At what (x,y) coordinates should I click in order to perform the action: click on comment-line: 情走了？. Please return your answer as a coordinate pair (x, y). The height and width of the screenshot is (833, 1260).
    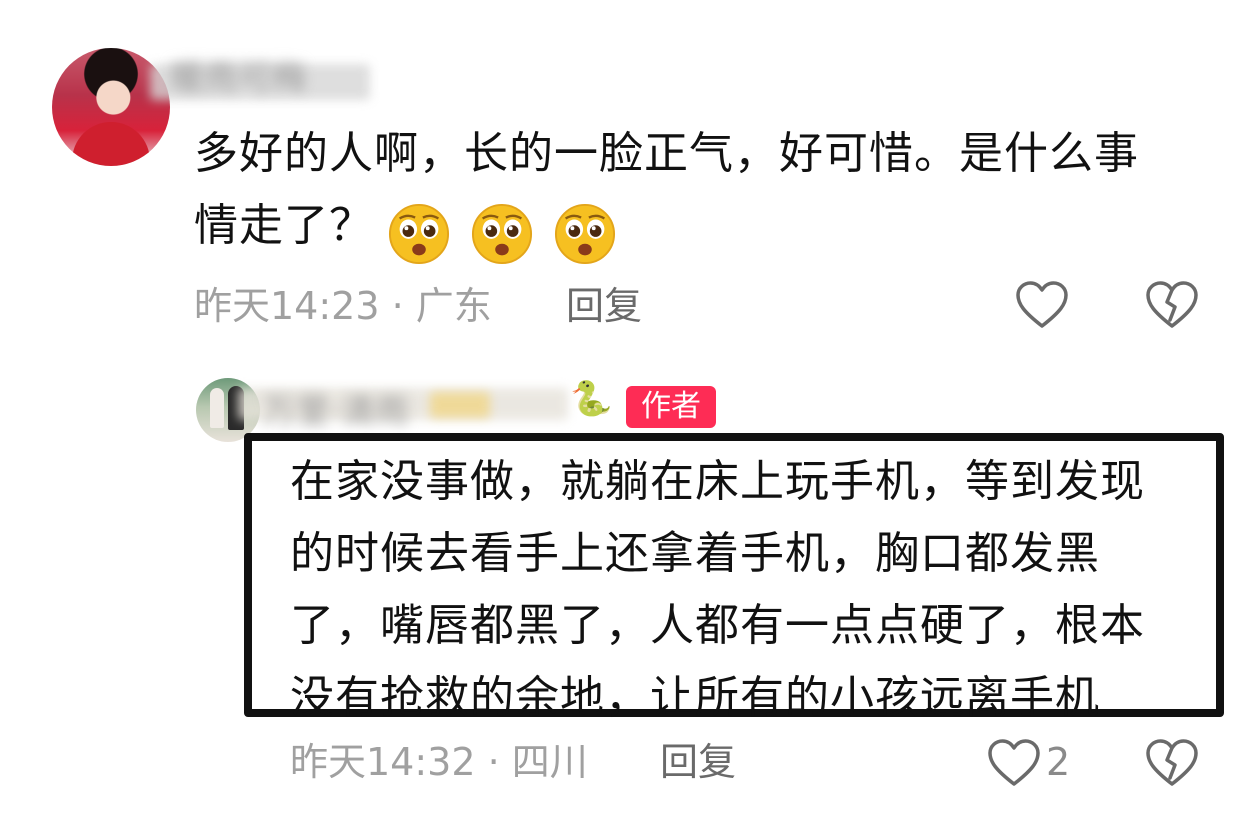
    Looking at the image, I should click on (284, 225).